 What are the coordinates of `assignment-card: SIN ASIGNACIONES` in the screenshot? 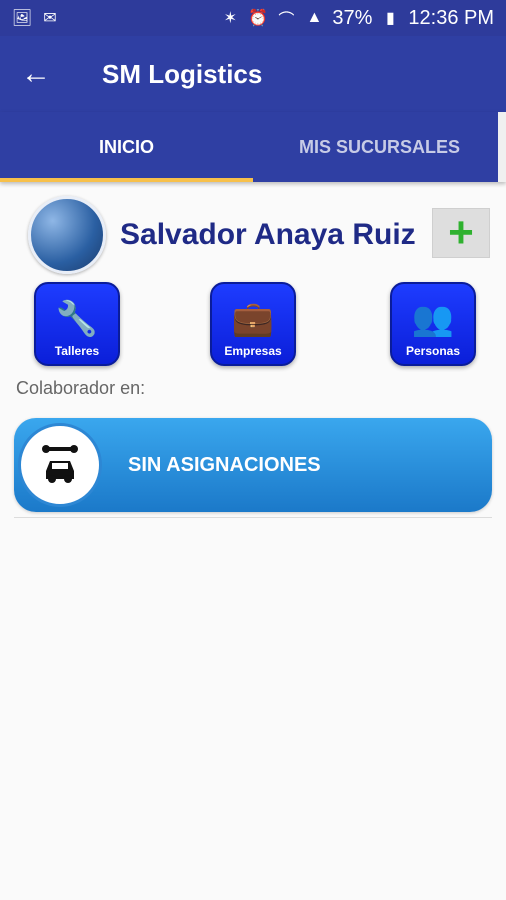 It's located at (253, 465).